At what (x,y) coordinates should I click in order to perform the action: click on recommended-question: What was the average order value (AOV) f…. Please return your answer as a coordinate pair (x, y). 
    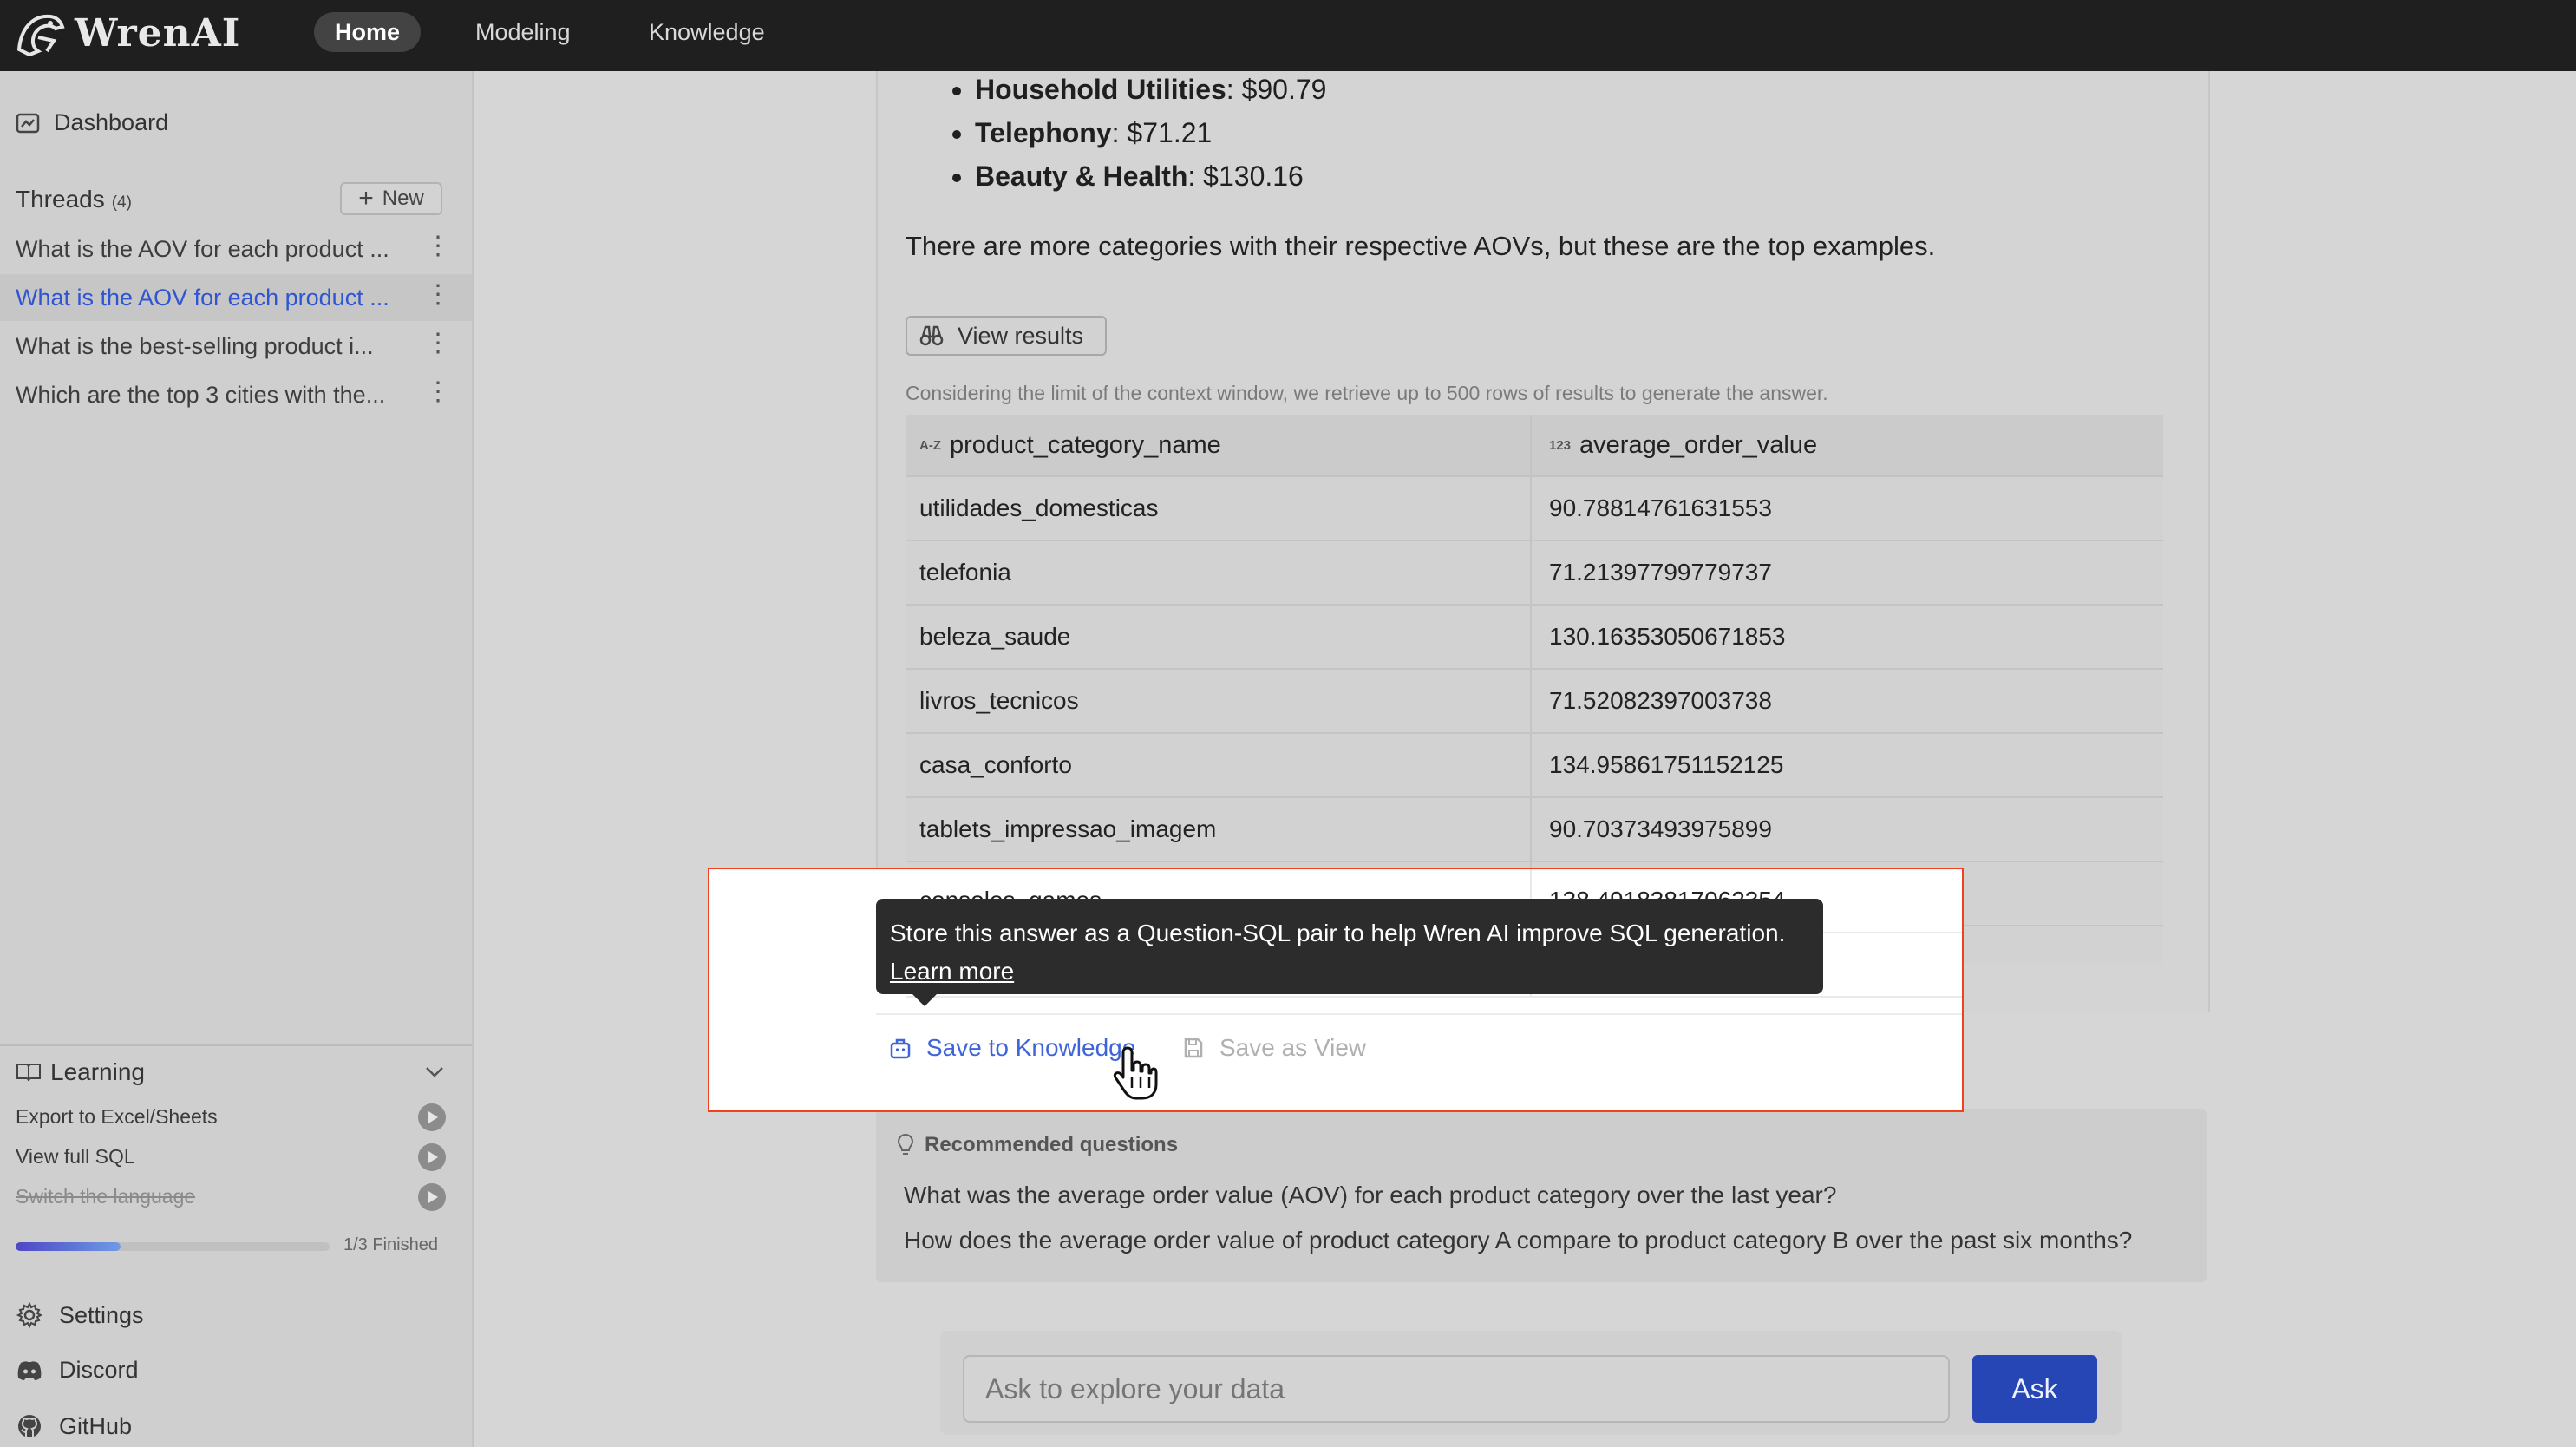
    Looking at the image, I should click on (1370, 1195).